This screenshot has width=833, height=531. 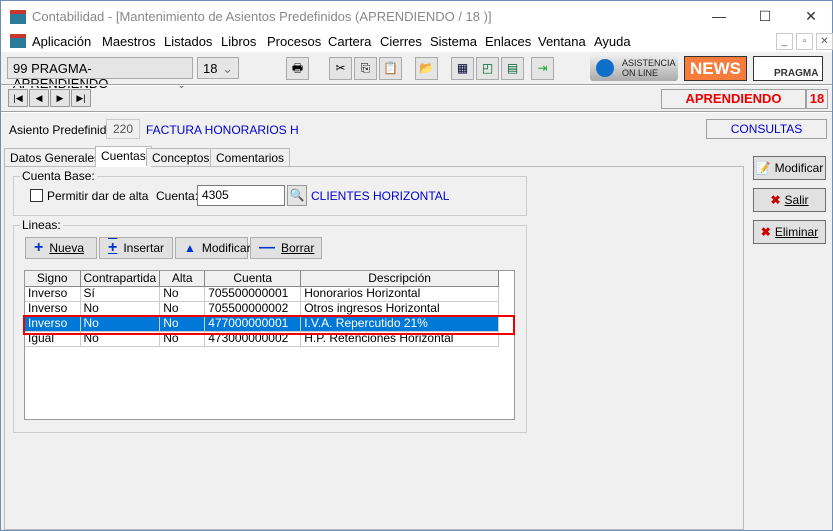 I want to click on borrar-button: — Borrar, so click(x=286, y=248).